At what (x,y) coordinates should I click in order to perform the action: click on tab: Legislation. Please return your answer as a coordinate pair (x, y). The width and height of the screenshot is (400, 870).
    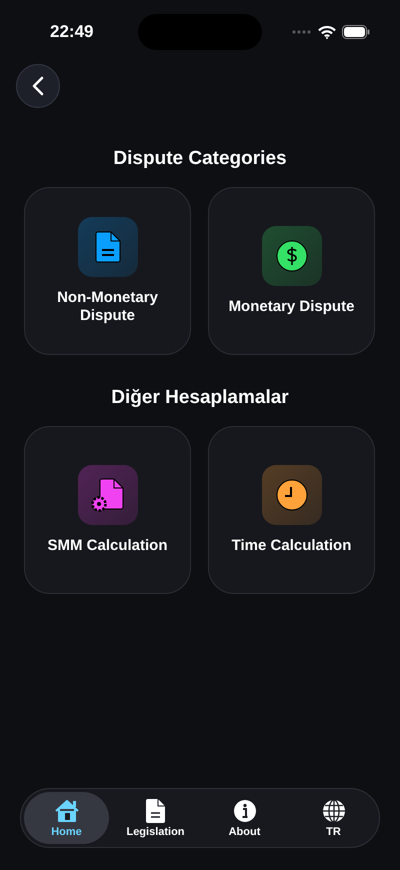
    Looking at the image, I should click on (155, 818).